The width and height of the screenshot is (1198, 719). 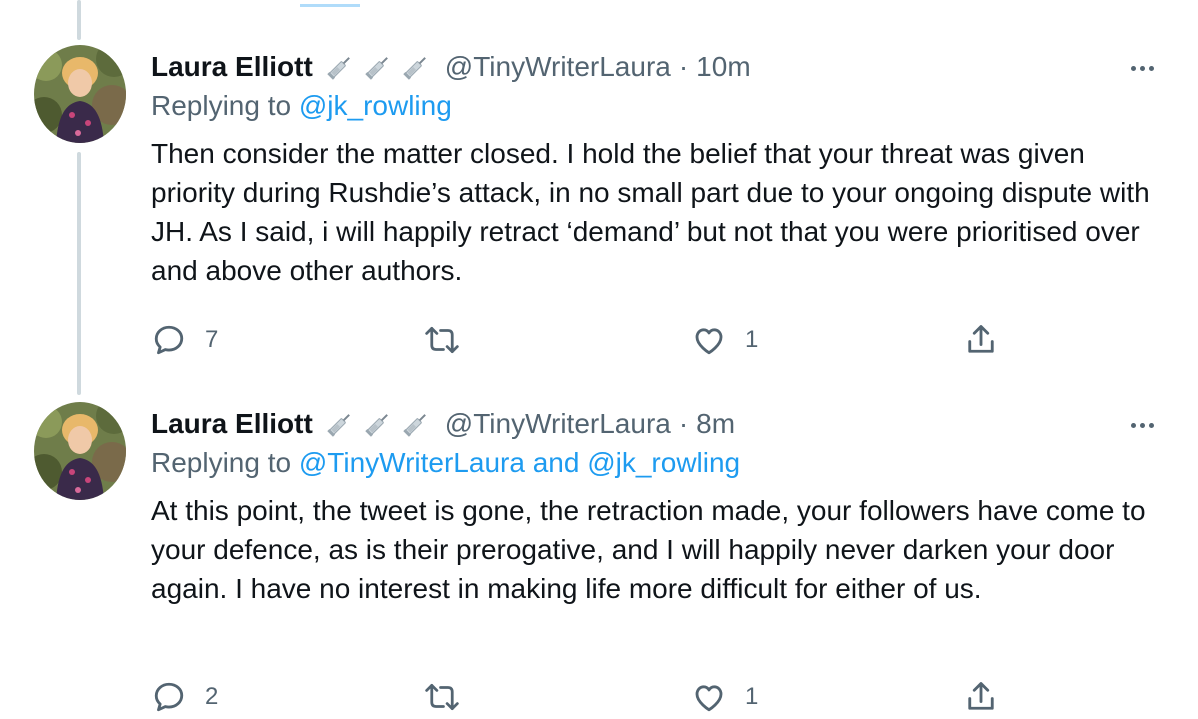 What do you see at coordinates (212, 339) in the screenshot?
I see `reply-count: 7` at bounding box center [212, 339].